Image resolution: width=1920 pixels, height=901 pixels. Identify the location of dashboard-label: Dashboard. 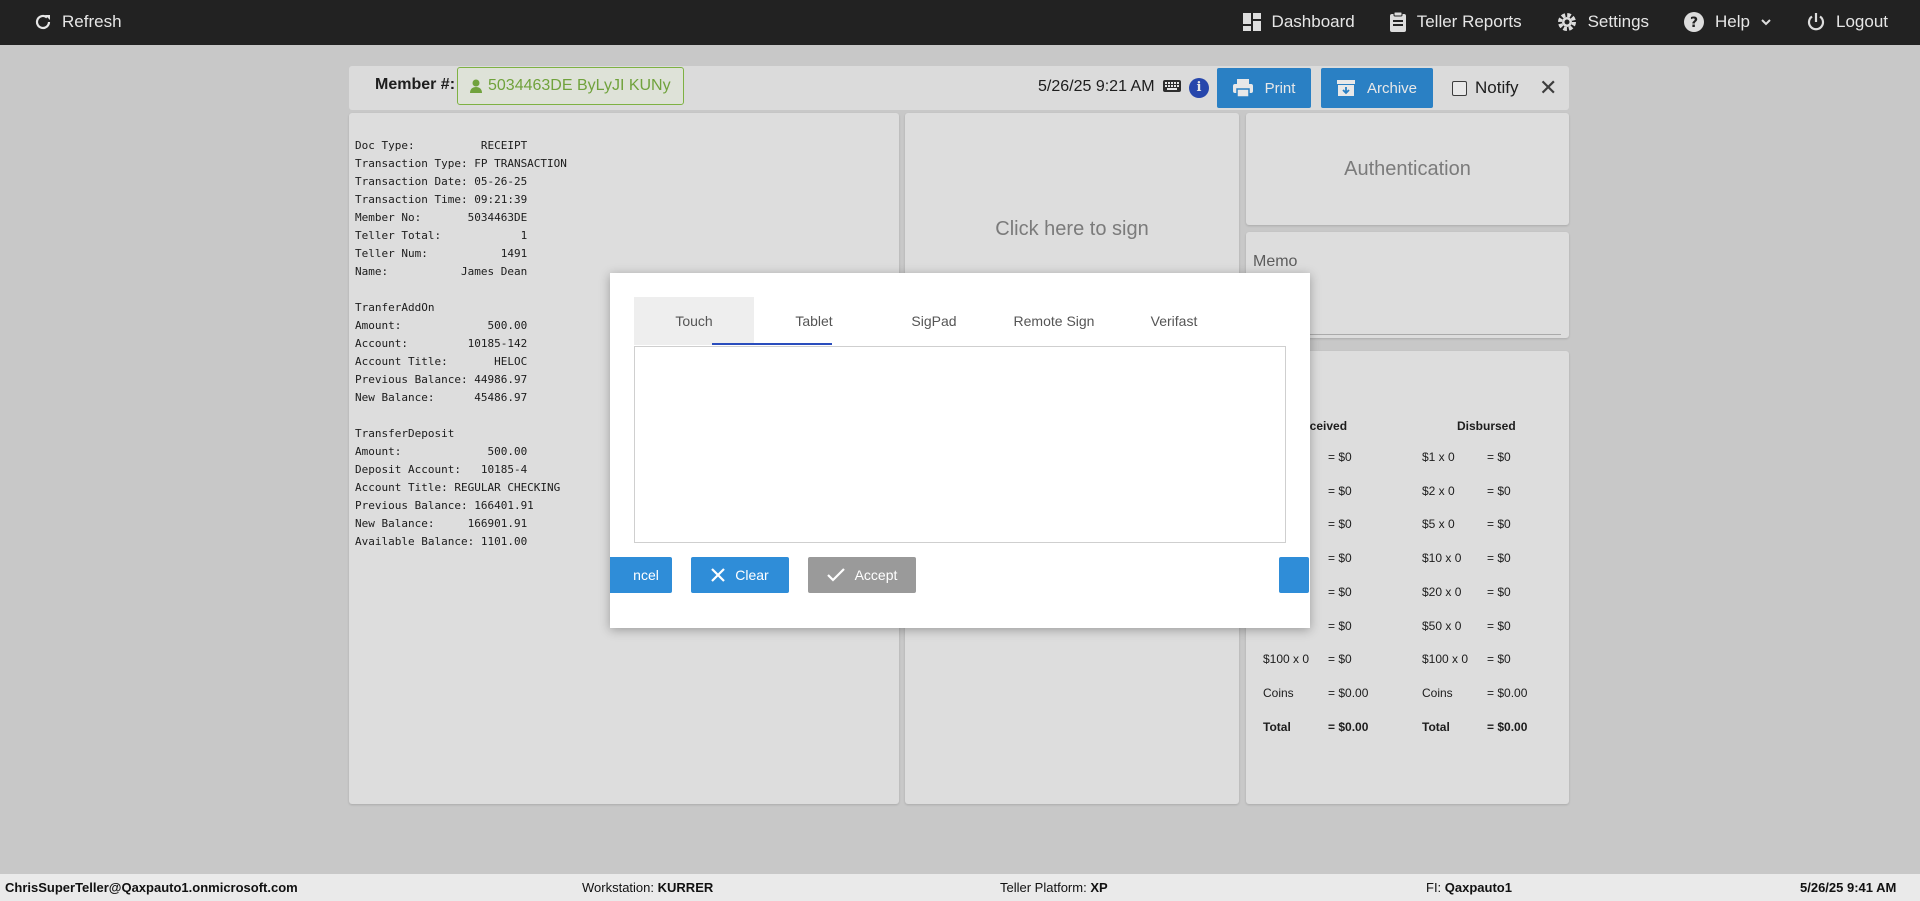
(1313, 21).